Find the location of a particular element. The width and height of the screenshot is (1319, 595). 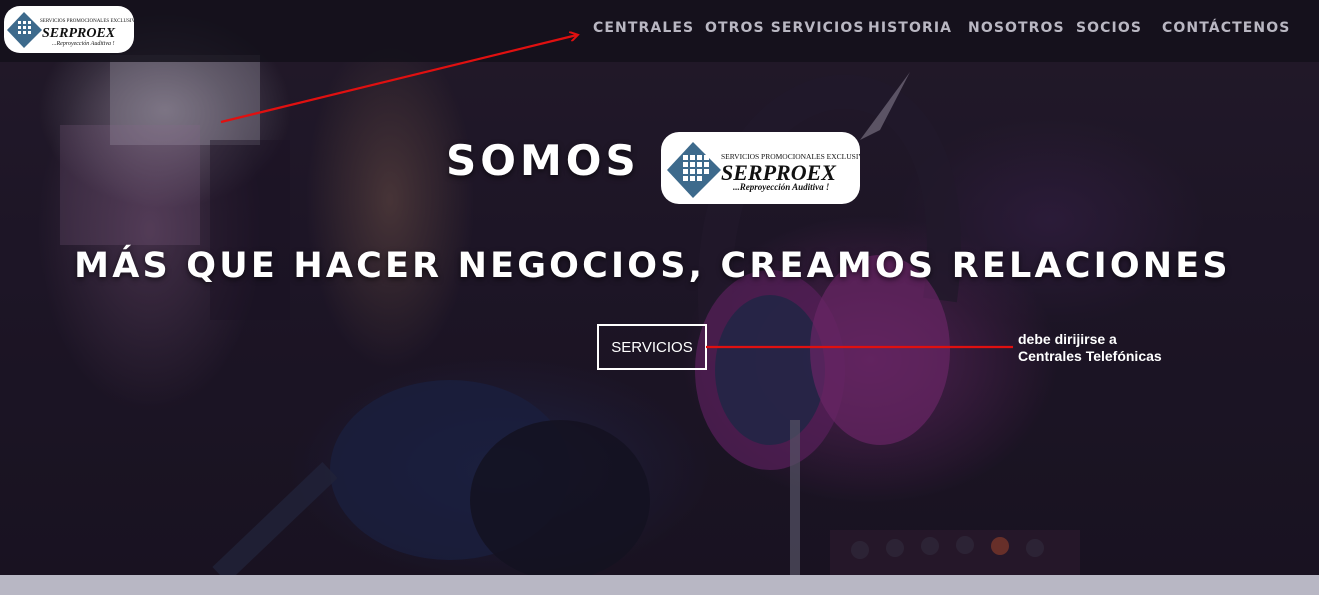

nav-item-socios: SOCIOS is located at coordinates (1109, 28).